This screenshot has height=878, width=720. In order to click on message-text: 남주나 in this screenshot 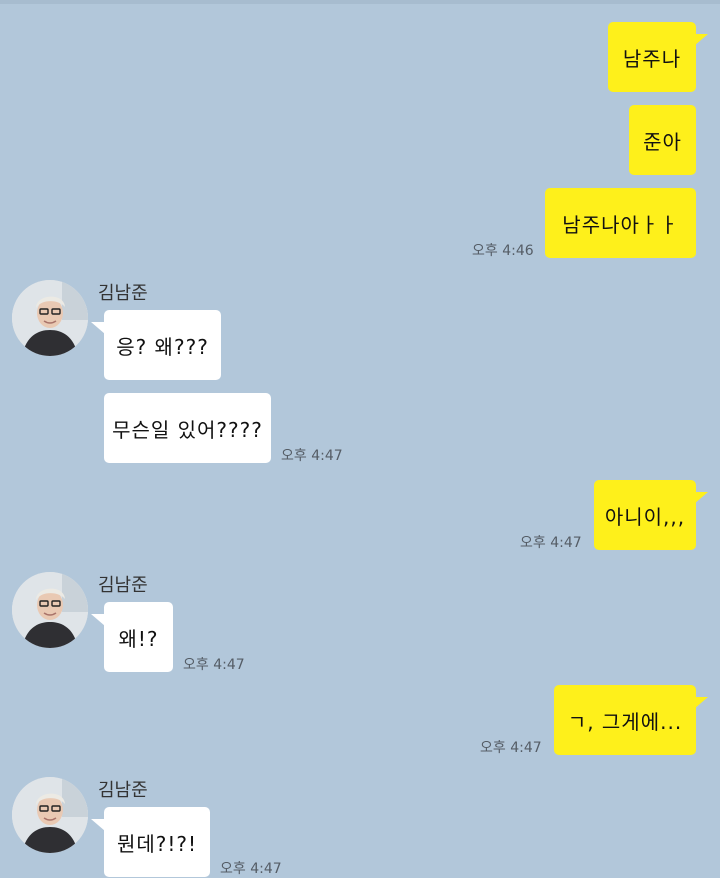, I will do `click(652, 58)`.